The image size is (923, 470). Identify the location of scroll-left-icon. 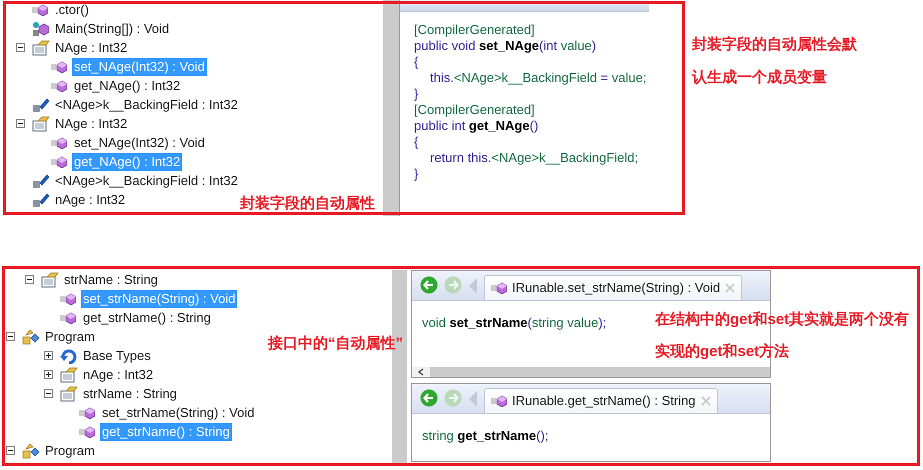
(421, 372).